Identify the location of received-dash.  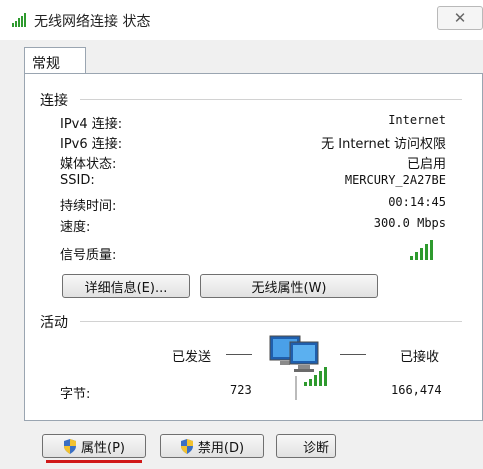
(353, 354).